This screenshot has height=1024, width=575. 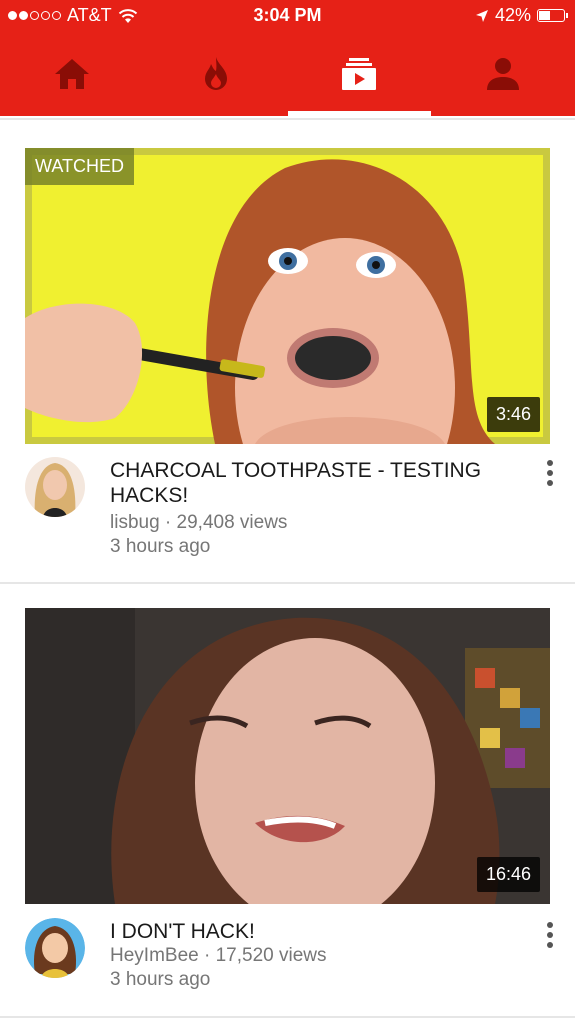 I want to click on video-duration: 3:46, so click(x=513, y=414).